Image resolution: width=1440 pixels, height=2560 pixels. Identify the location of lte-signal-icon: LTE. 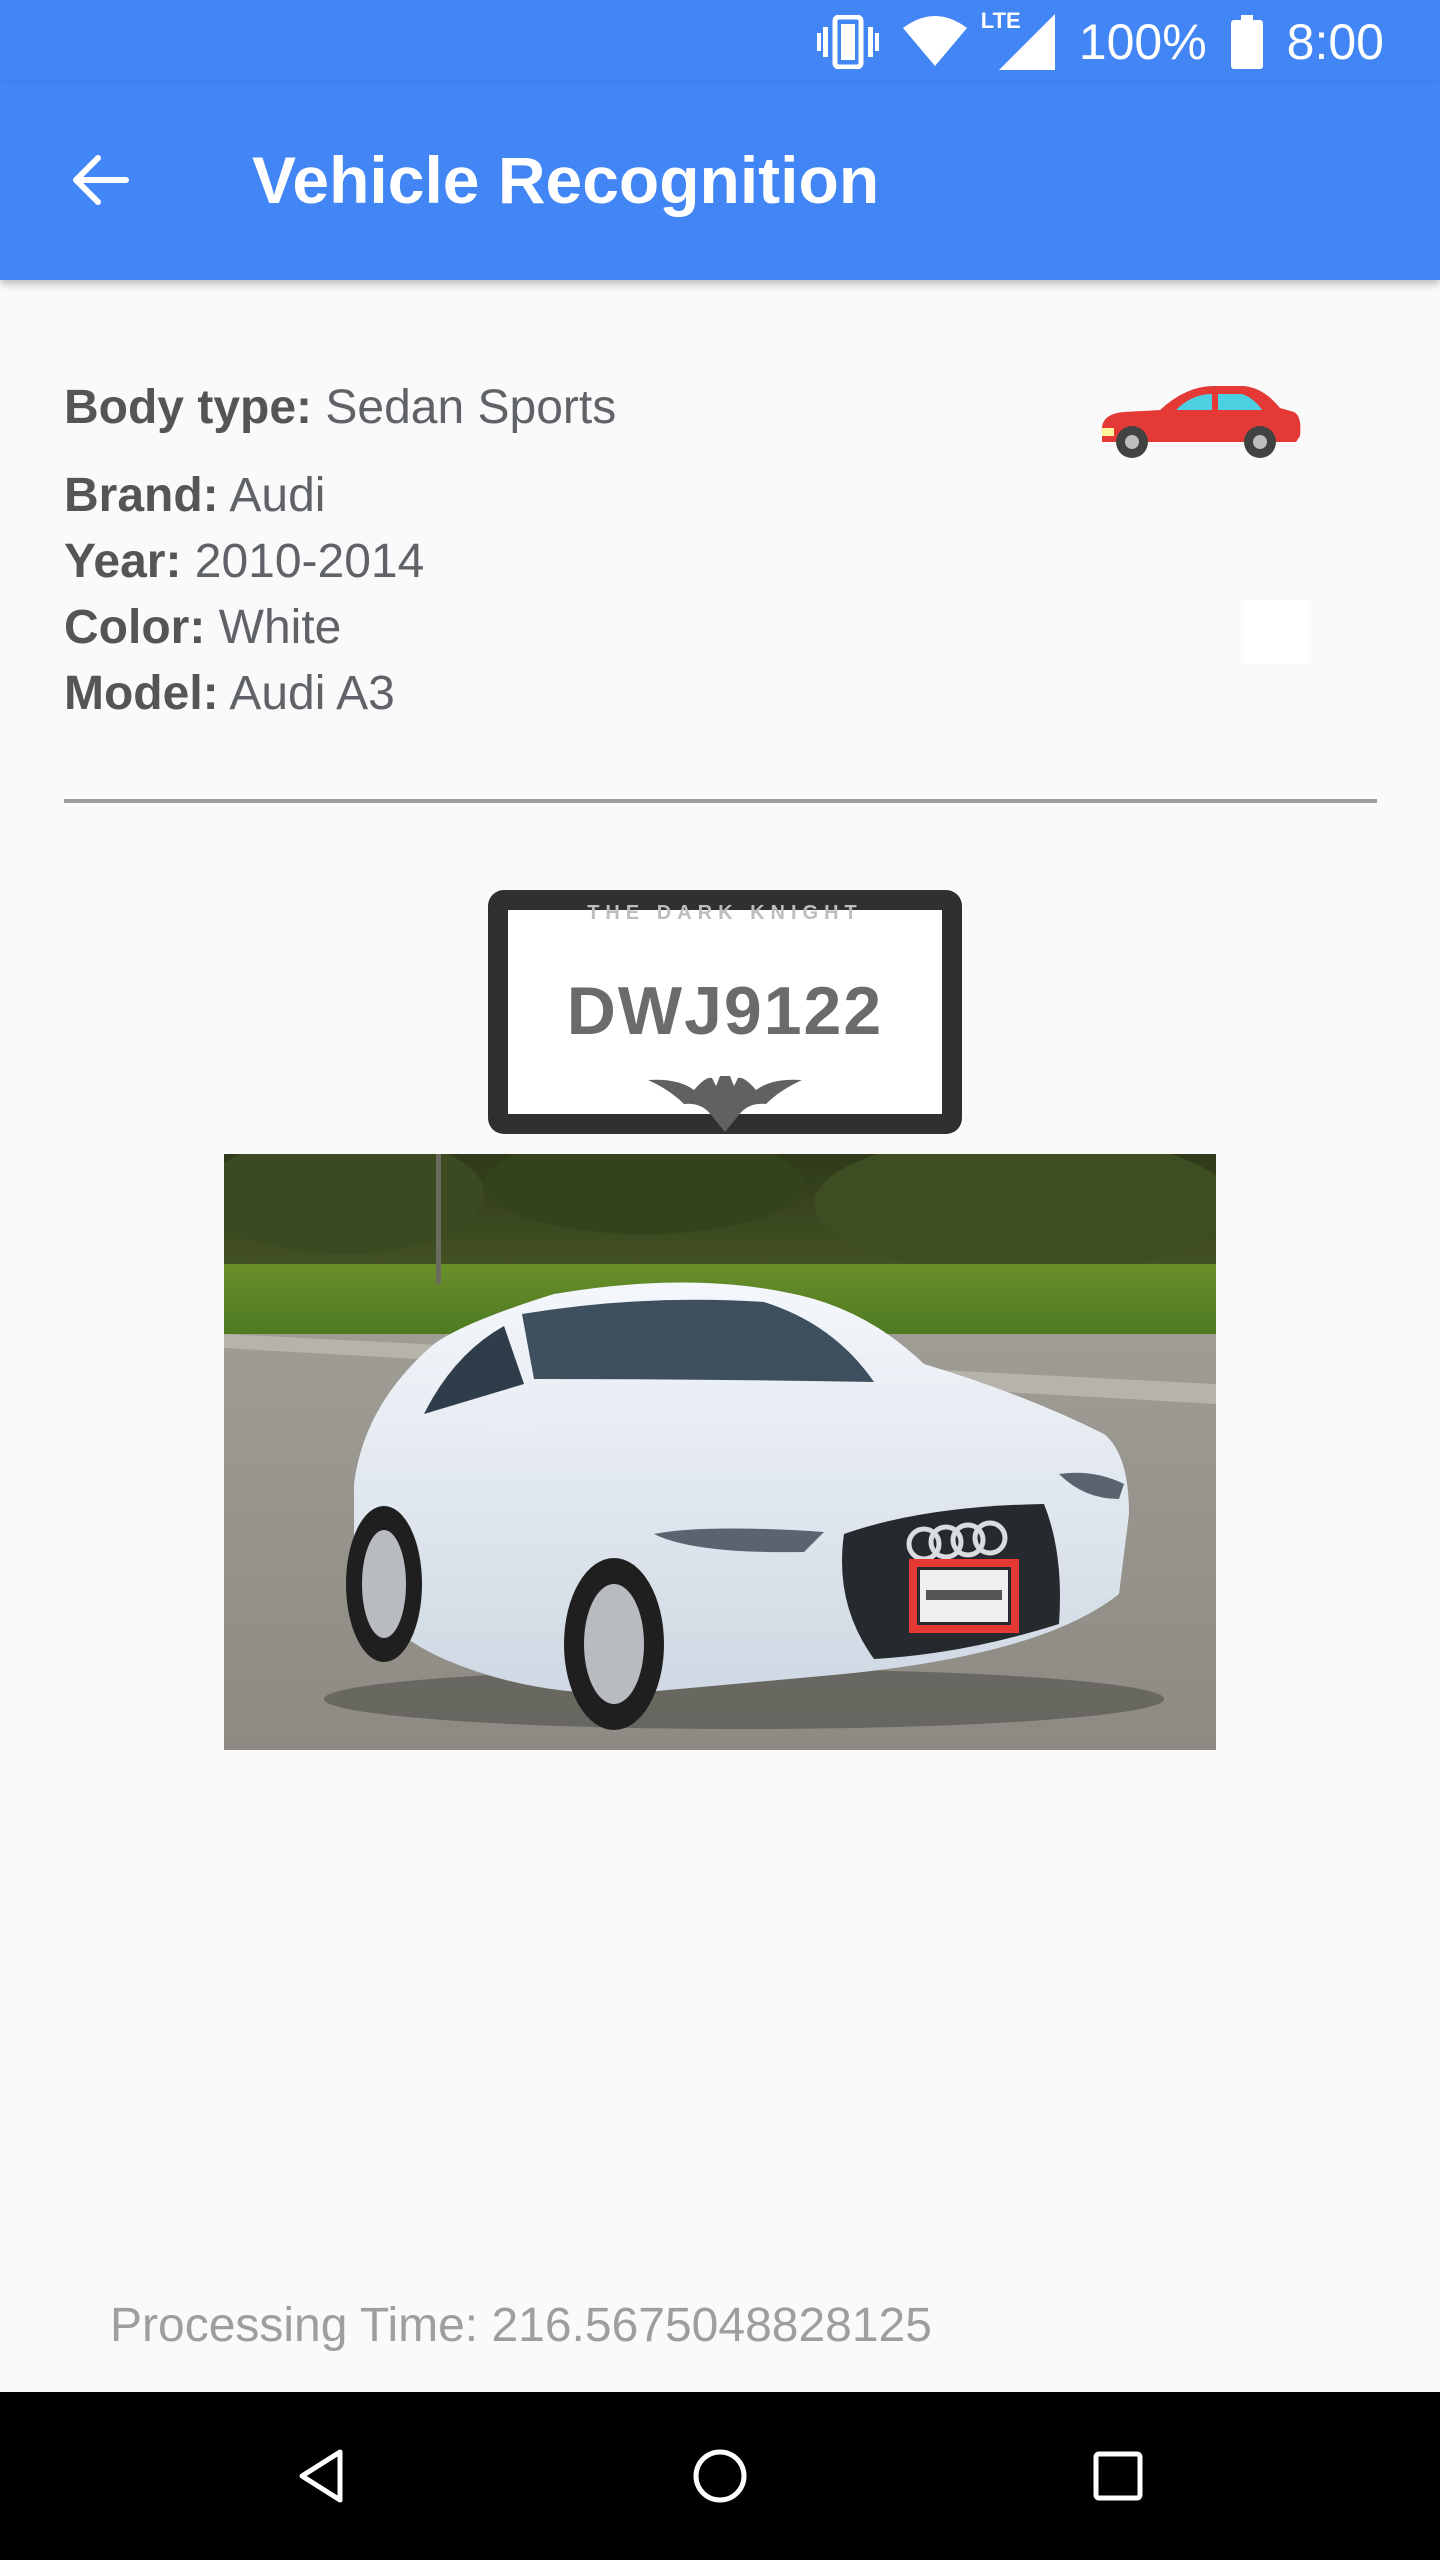
(1018, 39).